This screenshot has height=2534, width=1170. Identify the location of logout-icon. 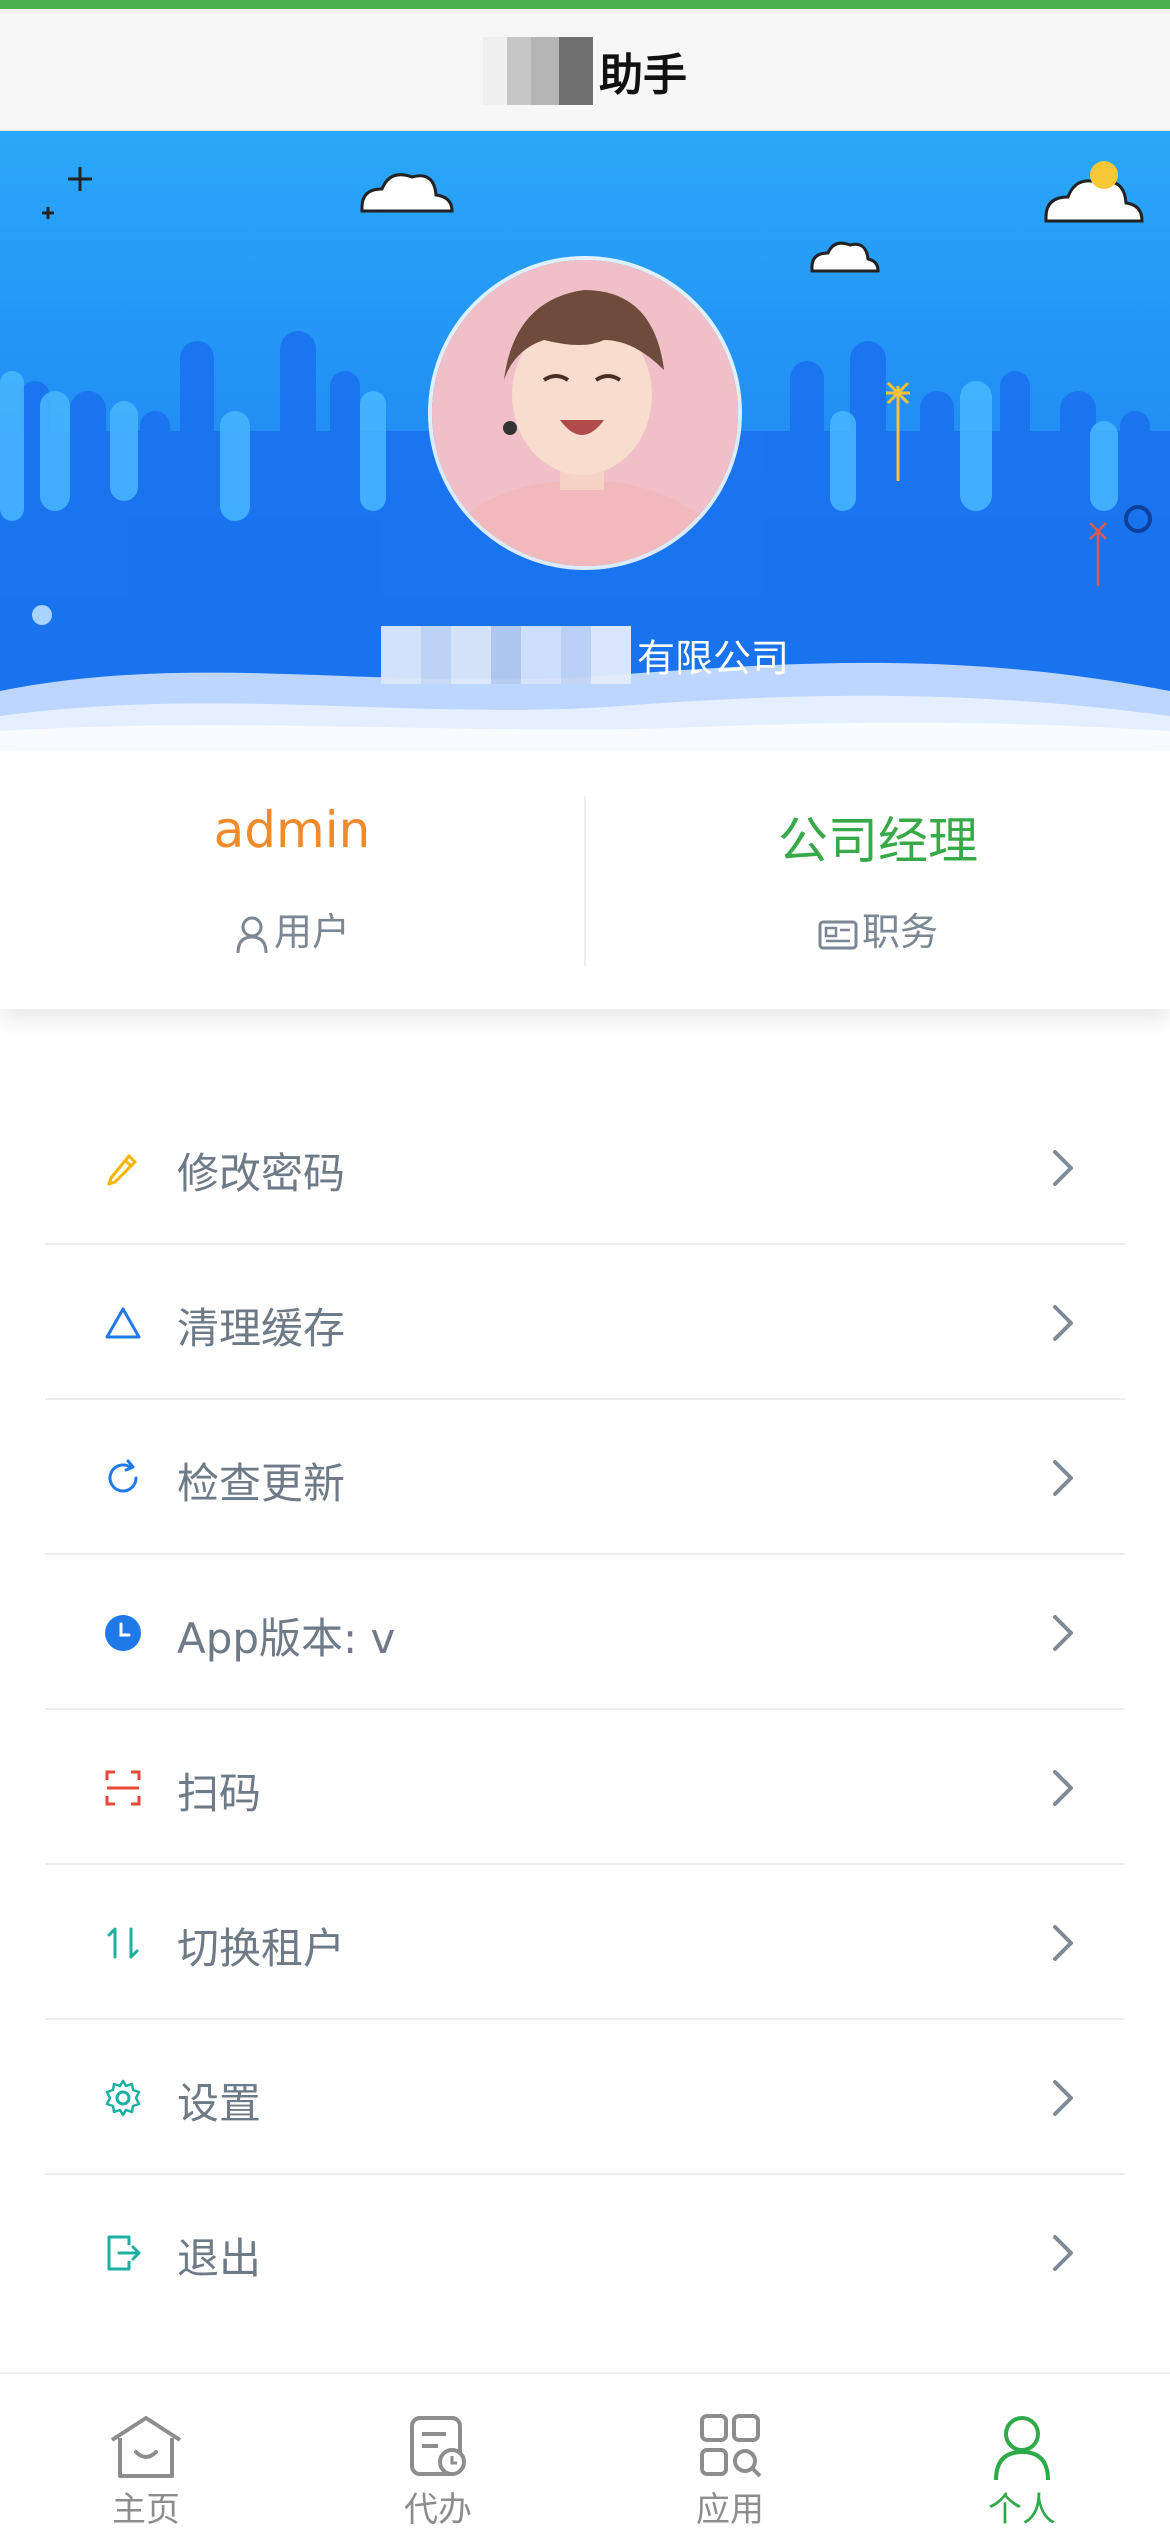
(124, 2253).